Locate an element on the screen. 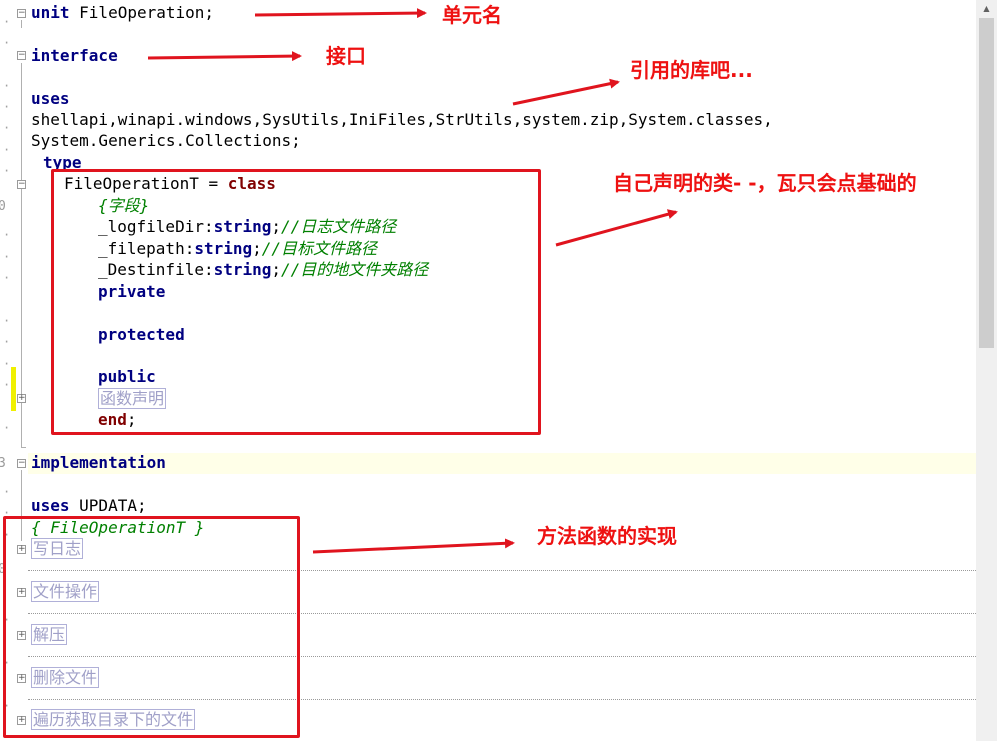  arrow-interface is located at coordinates (224, 56).